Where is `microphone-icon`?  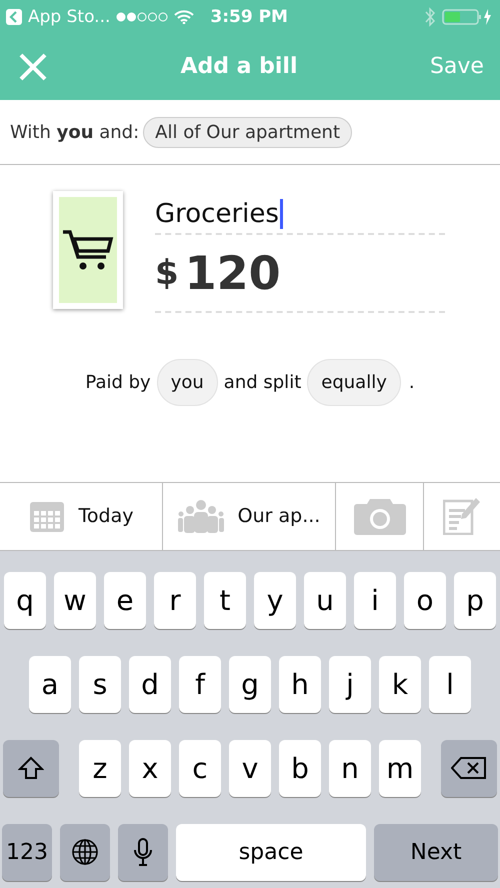
microphone-icon is located at coordinates (143, 852).